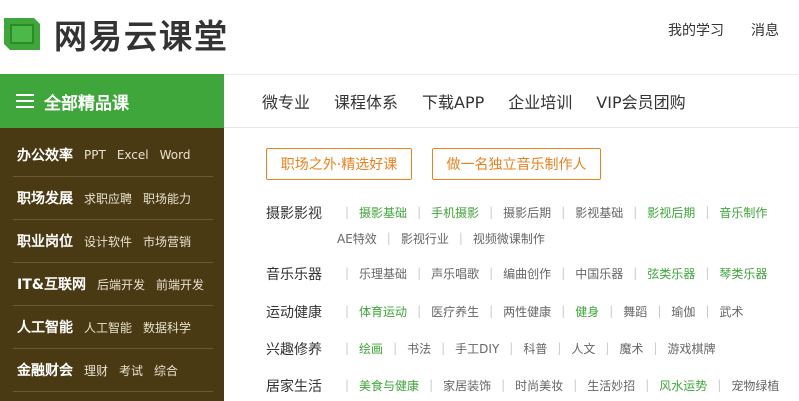 The width and height of the screenshot is (799, 401). Describe the element at coordinates (455, 311) in the screenshot. I see `course-tag-link: 医疗养生` at that location.